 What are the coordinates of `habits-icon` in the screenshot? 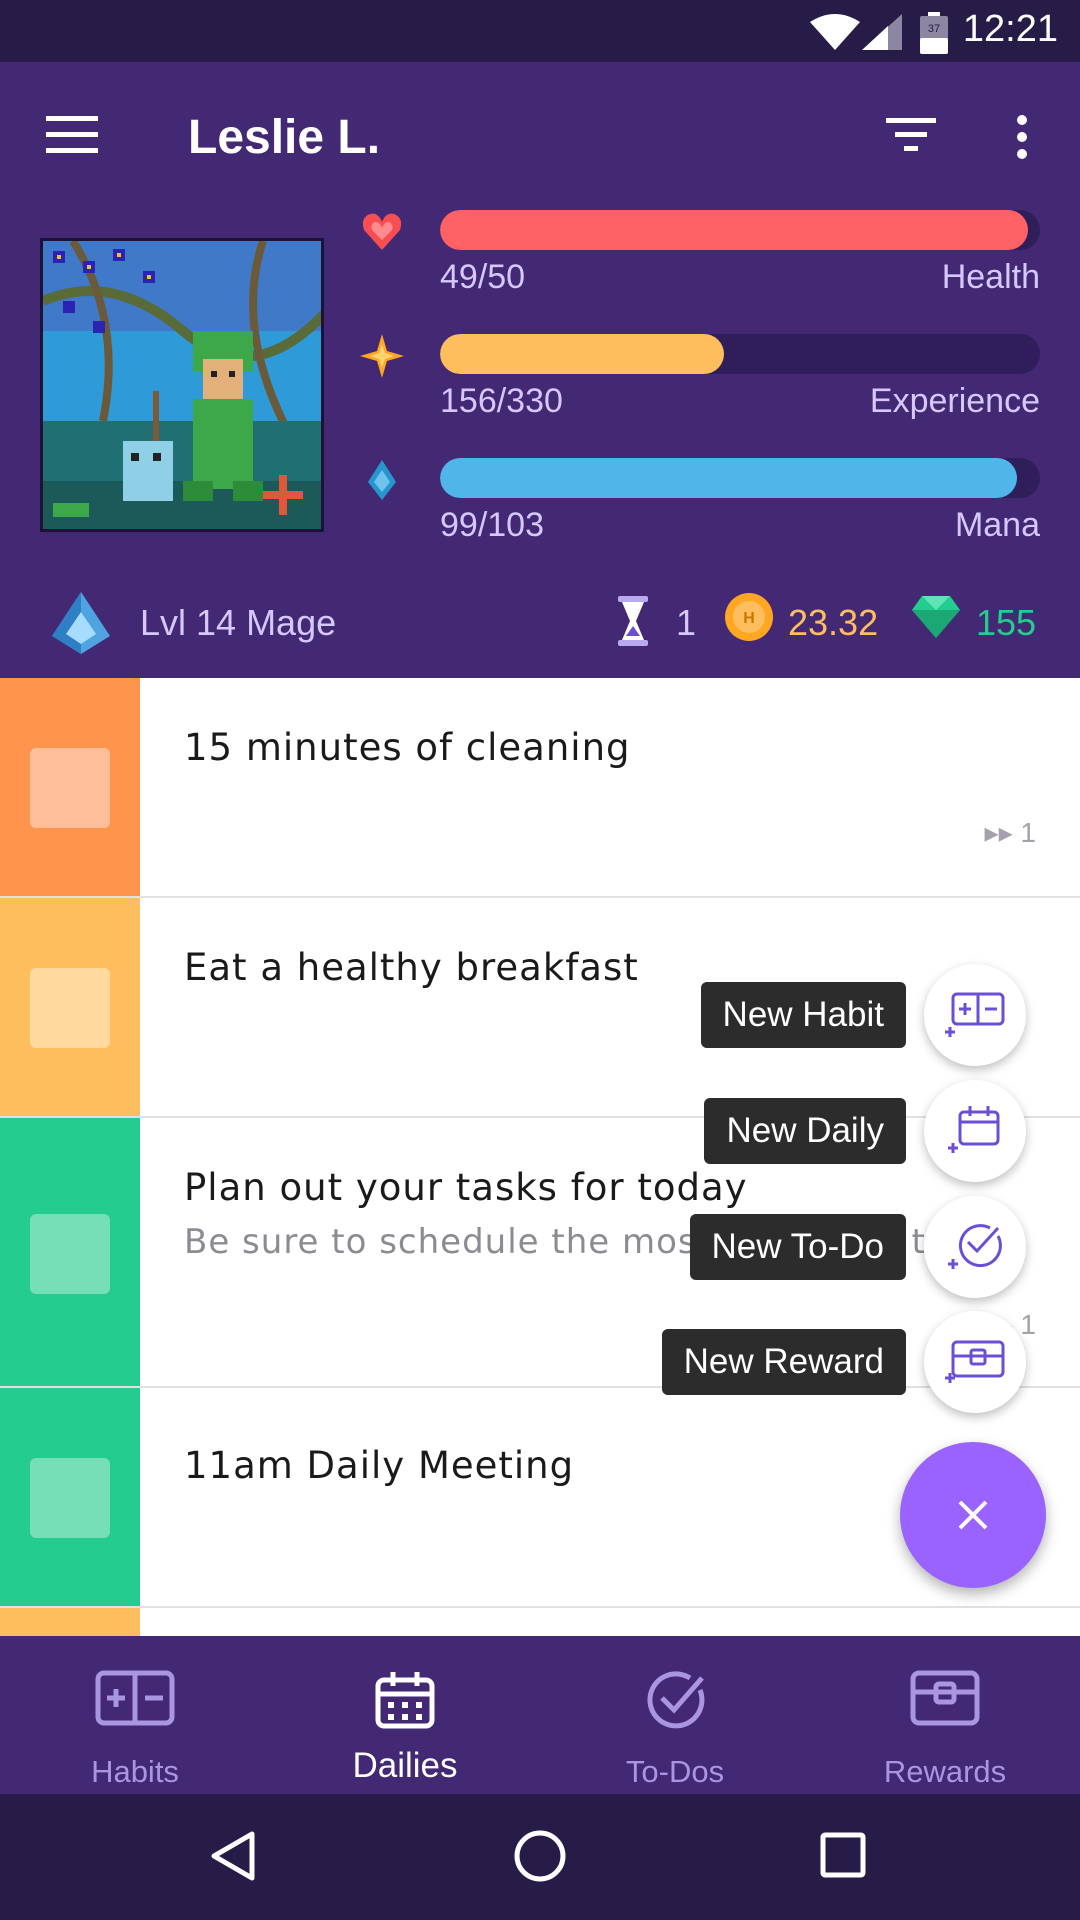 It's located at (135, 1698).